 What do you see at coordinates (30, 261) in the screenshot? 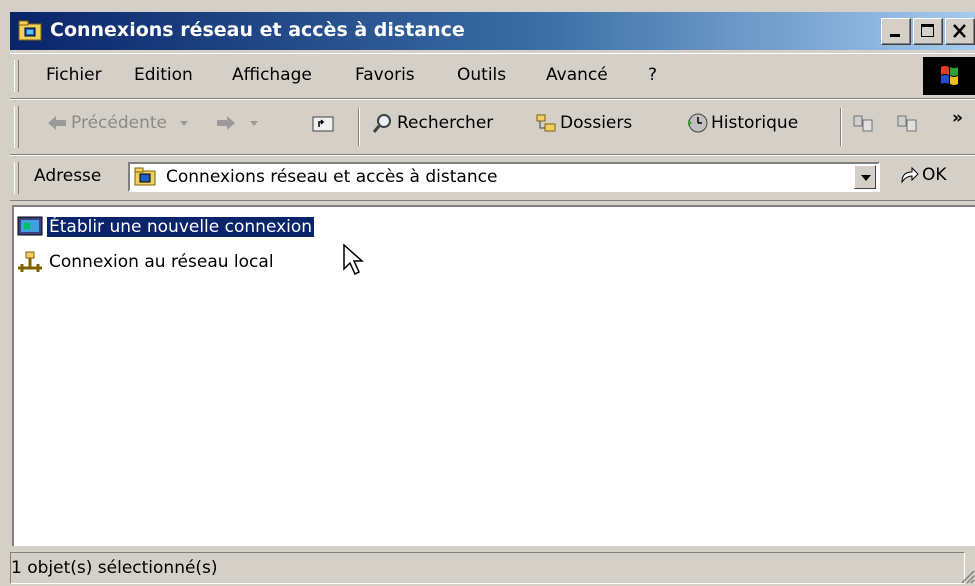
I see `lan-connection-icon` at bounding box center [30, 261].